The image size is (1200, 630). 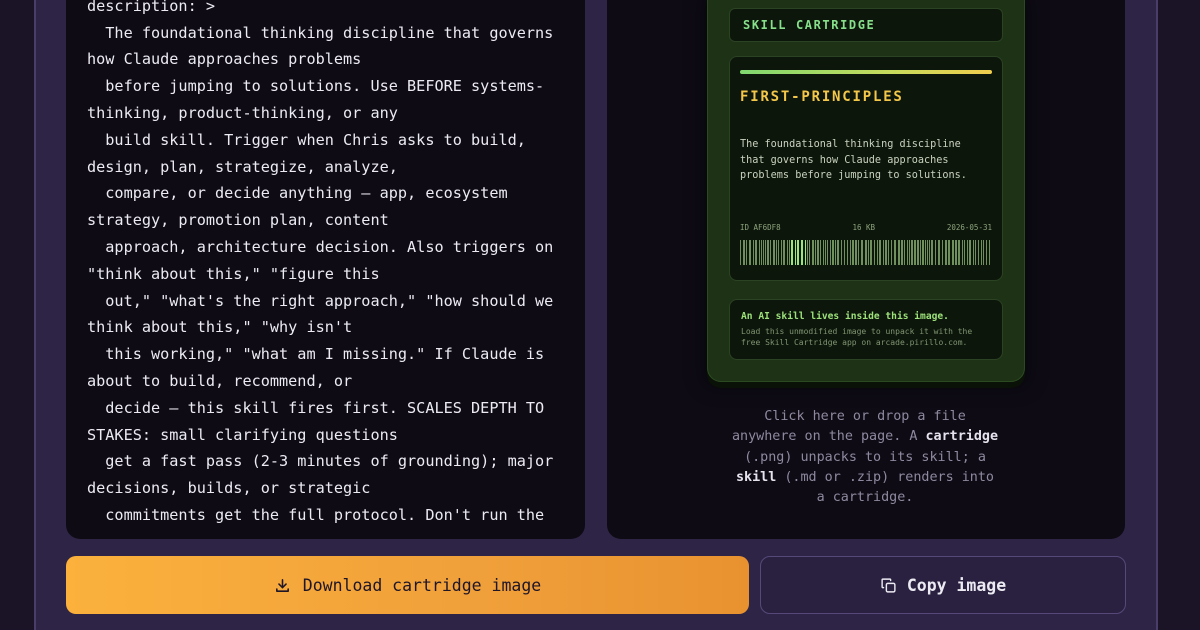 What do you see at coordinates (822, 97) in the screenshot?
I see `cartridge-title: FIRST-PRINCIPLES` at bounding box center [822, 97].